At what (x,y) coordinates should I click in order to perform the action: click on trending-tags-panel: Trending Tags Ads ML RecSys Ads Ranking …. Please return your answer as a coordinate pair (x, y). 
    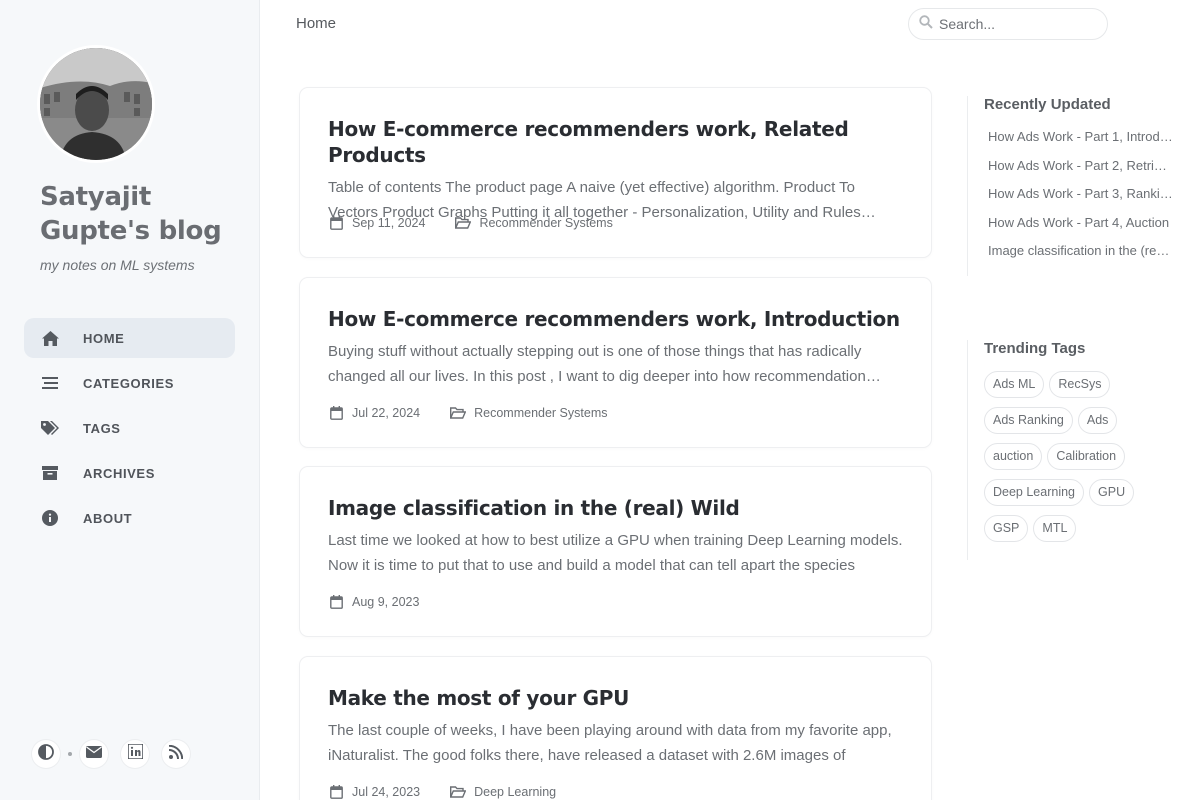
    Looking at the image, I should click on (1065, 450).